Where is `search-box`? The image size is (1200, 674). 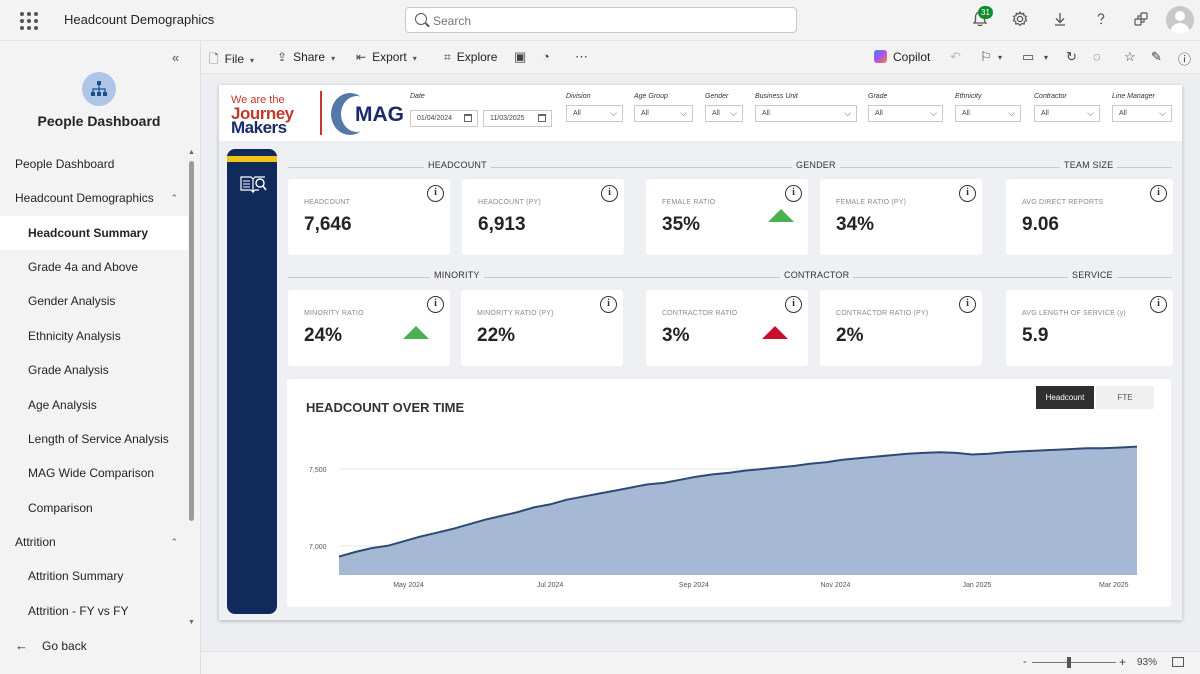
search-box is located at coordinates (601, 20).